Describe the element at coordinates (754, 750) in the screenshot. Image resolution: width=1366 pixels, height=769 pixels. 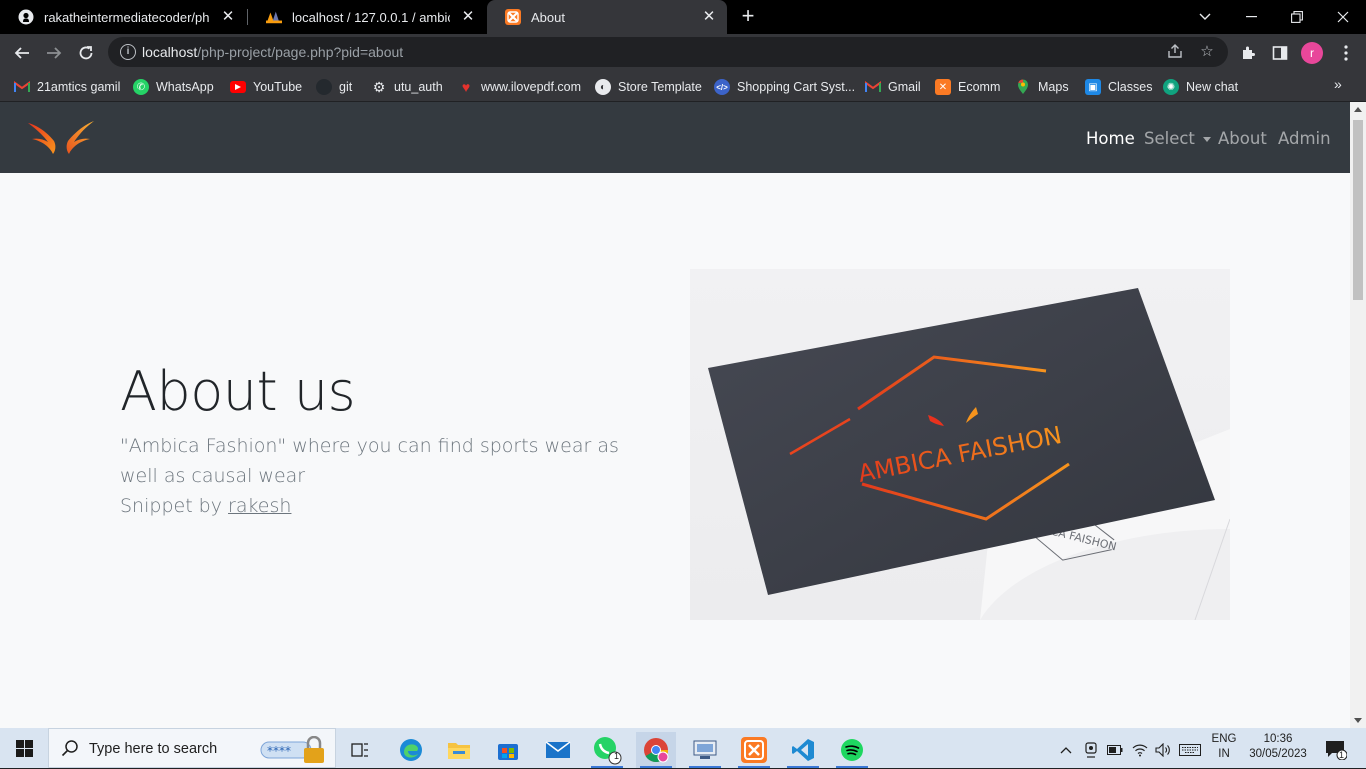
I see `xampp-app-icon` at that location.